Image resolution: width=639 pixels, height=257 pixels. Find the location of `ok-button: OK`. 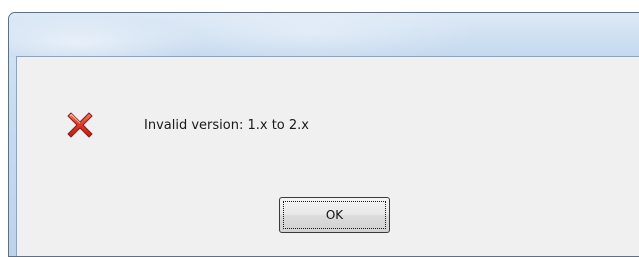

ok-button: OK is located at coordinates (334, 215).